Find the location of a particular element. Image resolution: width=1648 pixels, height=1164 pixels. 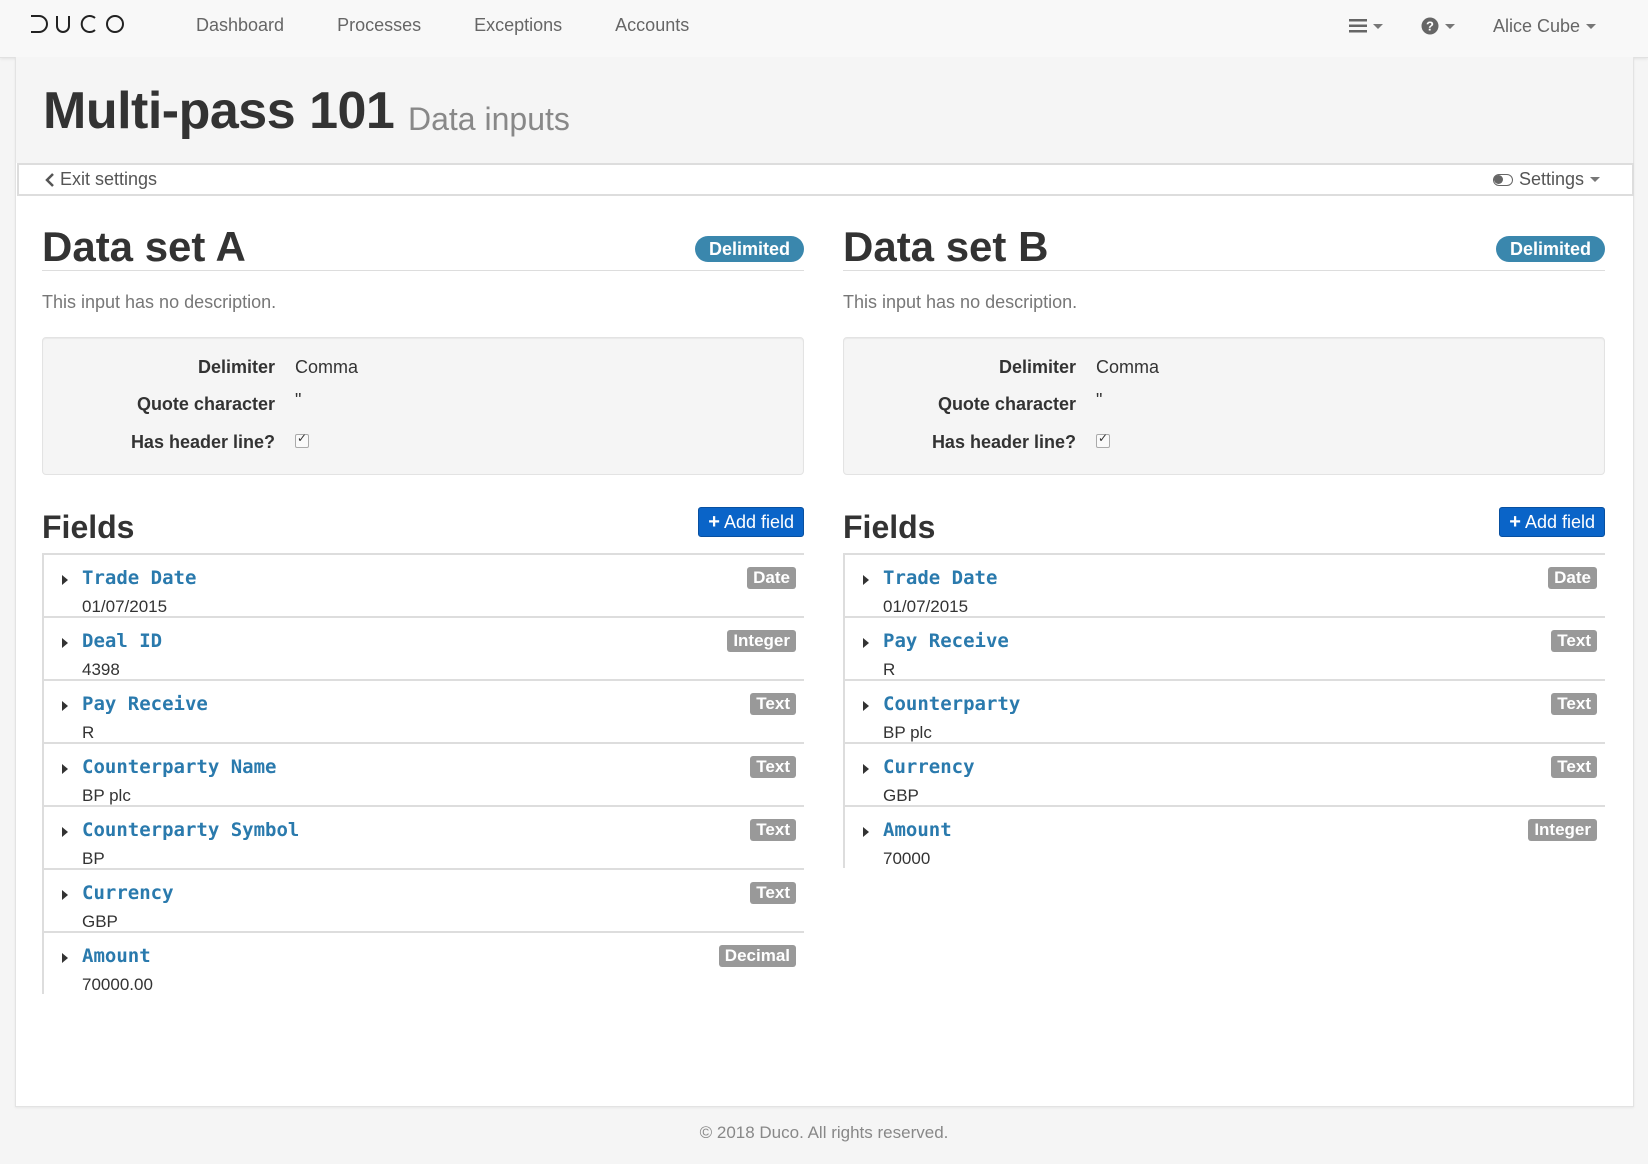

hamburger-icon is located at coordinates (1357, 26).